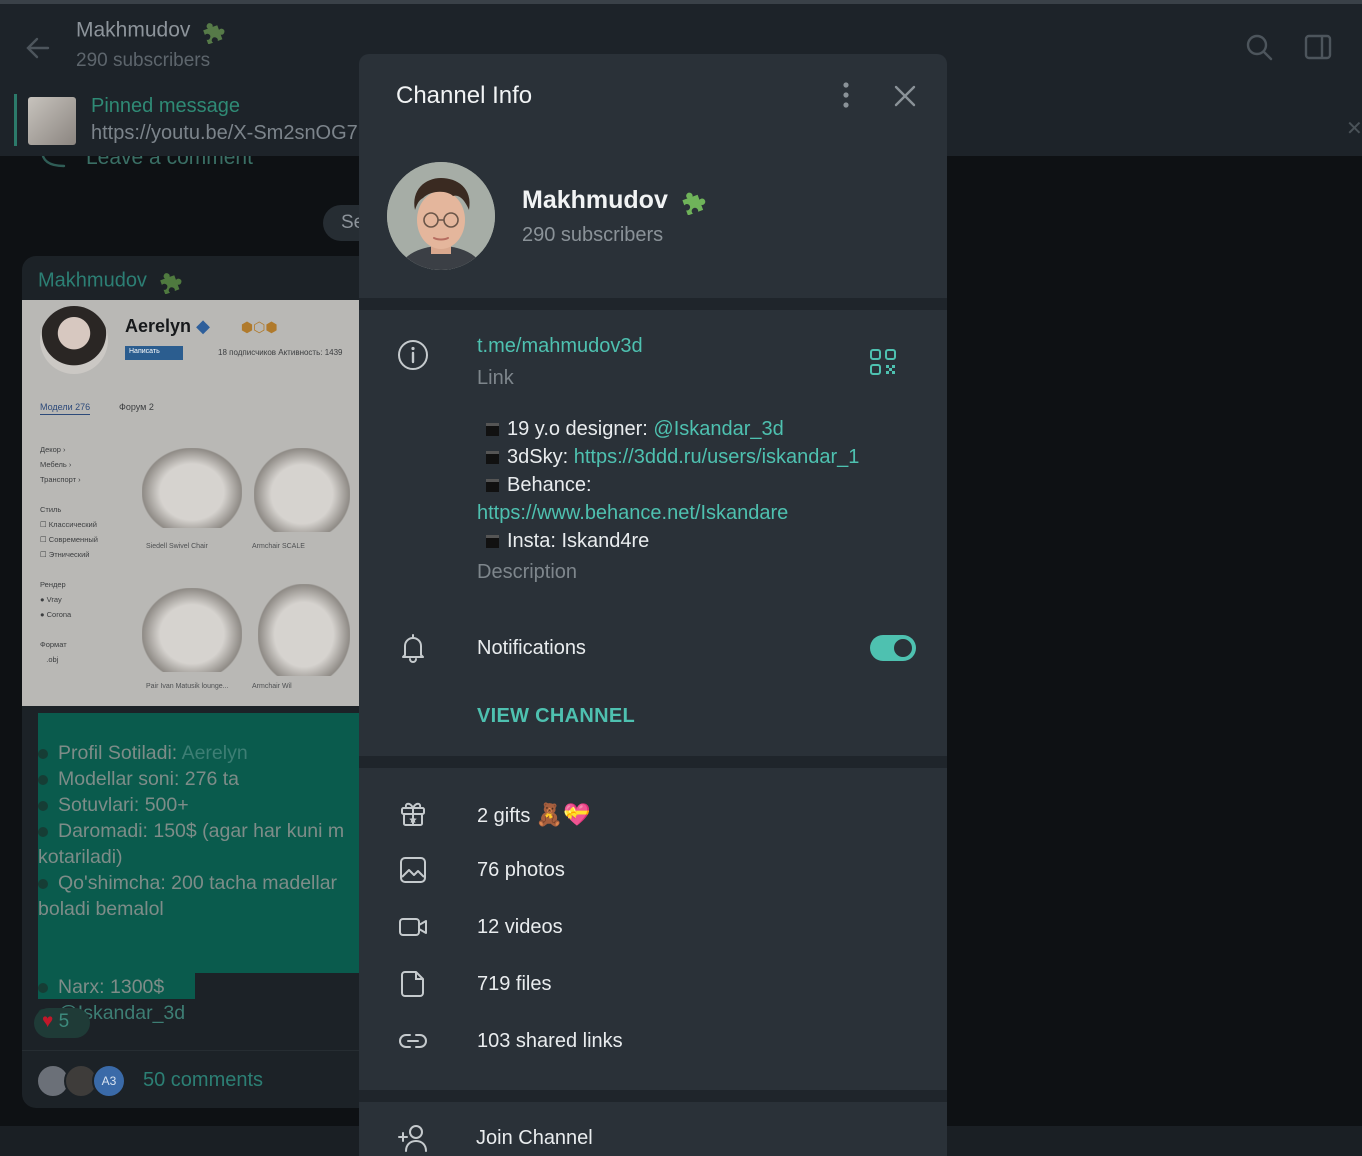 This screenshot has width=1362, height=1156. Describe the element at coordinates (668, 541) in the screenshot. I see `description-line: Insta: Iskand4re` at that location.